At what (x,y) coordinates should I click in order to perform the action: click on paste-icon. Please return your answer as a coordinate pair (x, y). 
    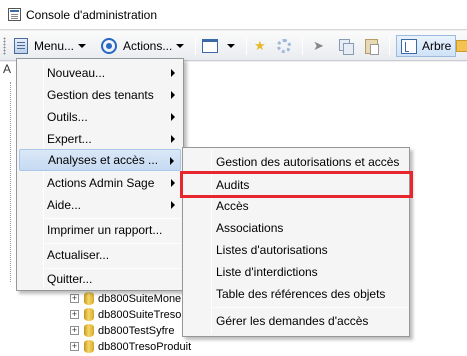
    Looking at the image, I should click on (372, 46).